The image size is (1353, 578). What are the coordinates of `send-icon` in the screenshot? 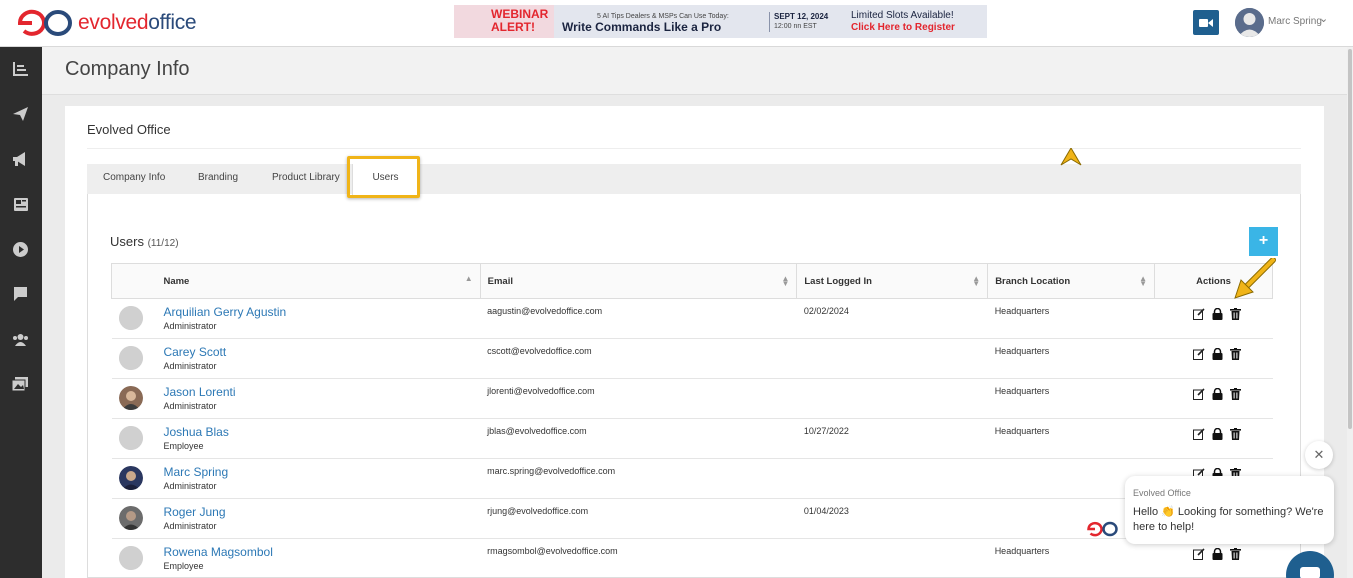 It's located at (20, 114).